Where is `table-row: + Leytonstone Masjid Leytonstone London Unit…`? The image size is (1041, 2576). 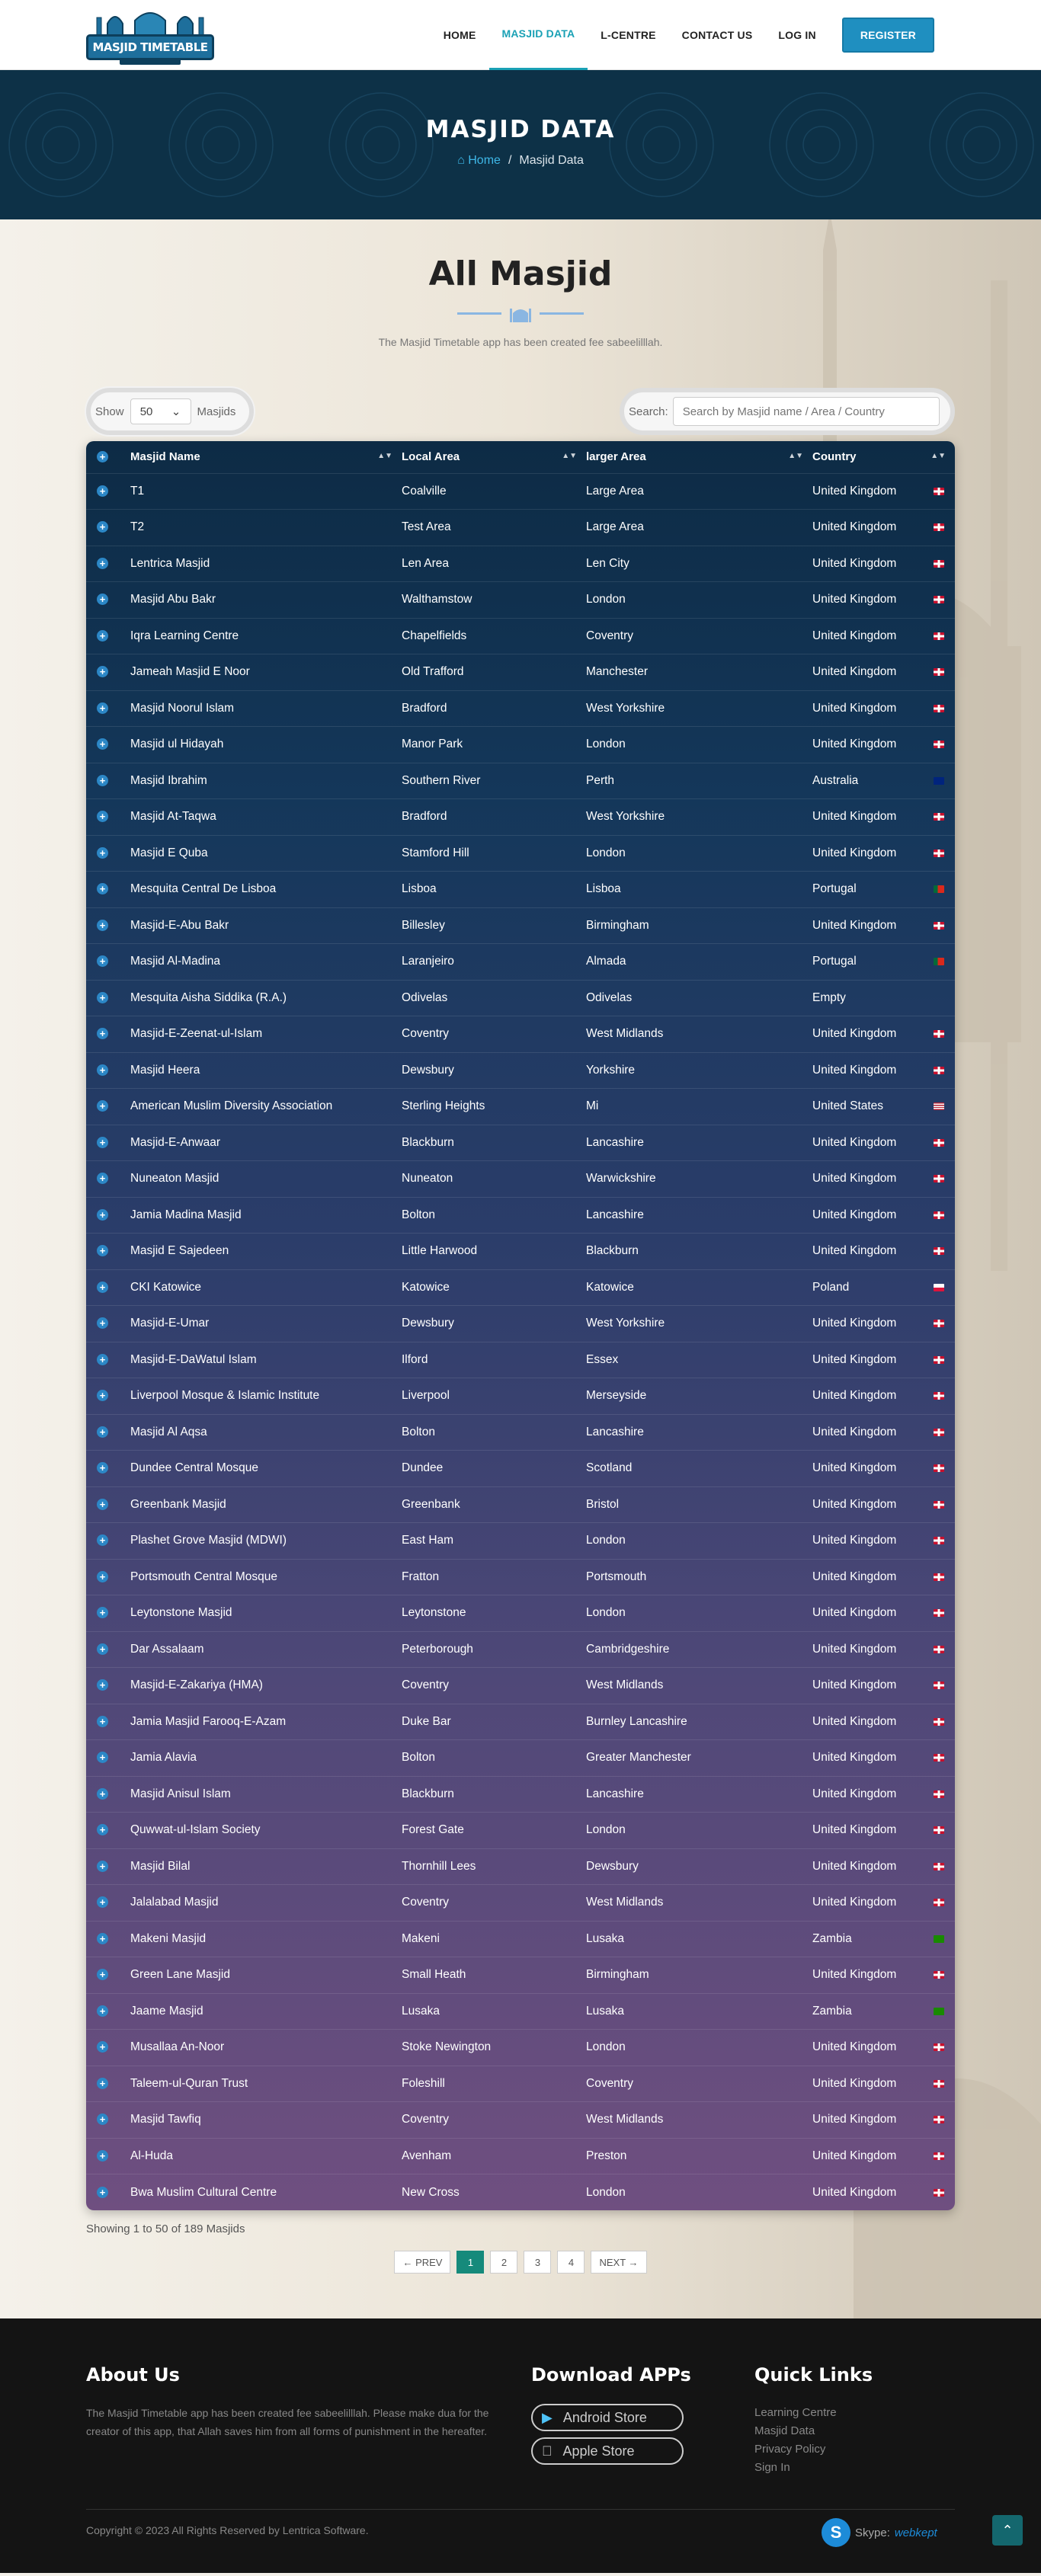 table-row: + Leytonstone Masjid Leytonstone London Unit… is located at coordinates (520, 1613).